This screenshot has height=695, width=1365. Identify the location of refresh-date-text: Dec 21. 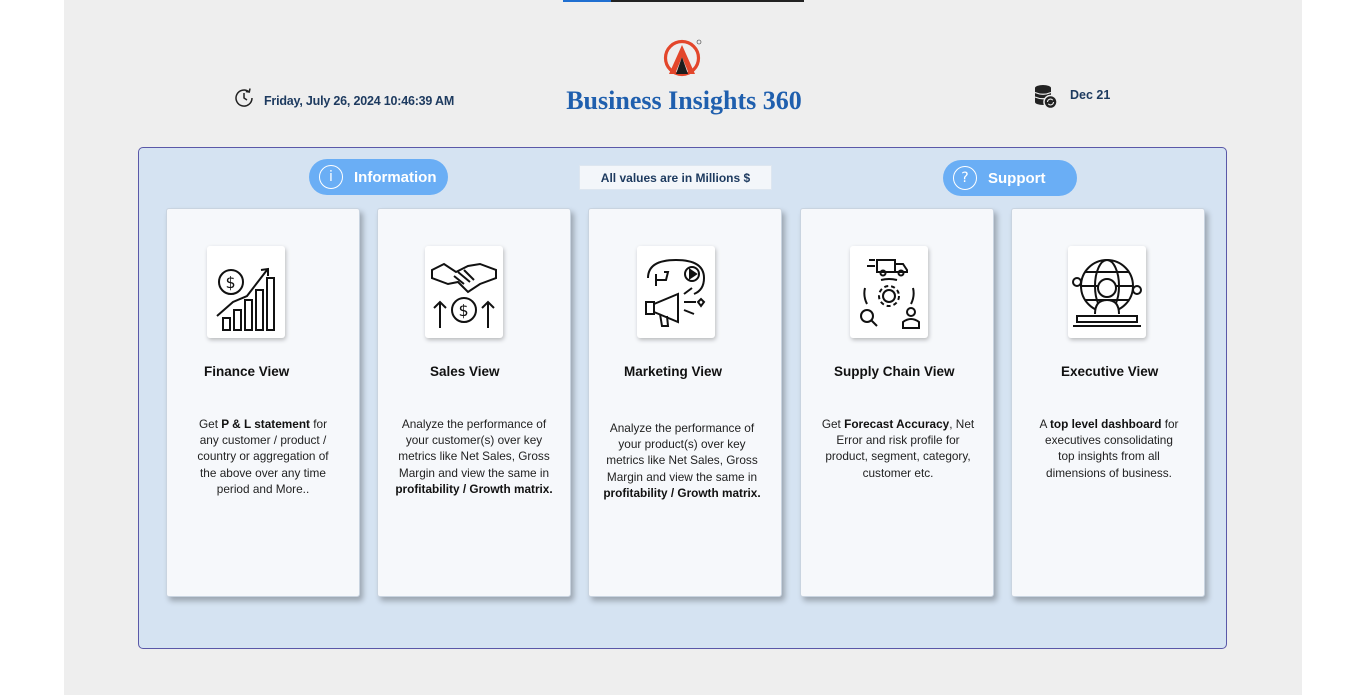
(1090, 95).